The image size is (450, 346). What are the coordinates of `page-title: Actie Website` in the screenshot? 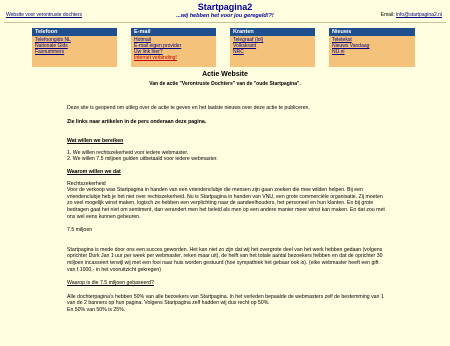 It's located at (225, 74).